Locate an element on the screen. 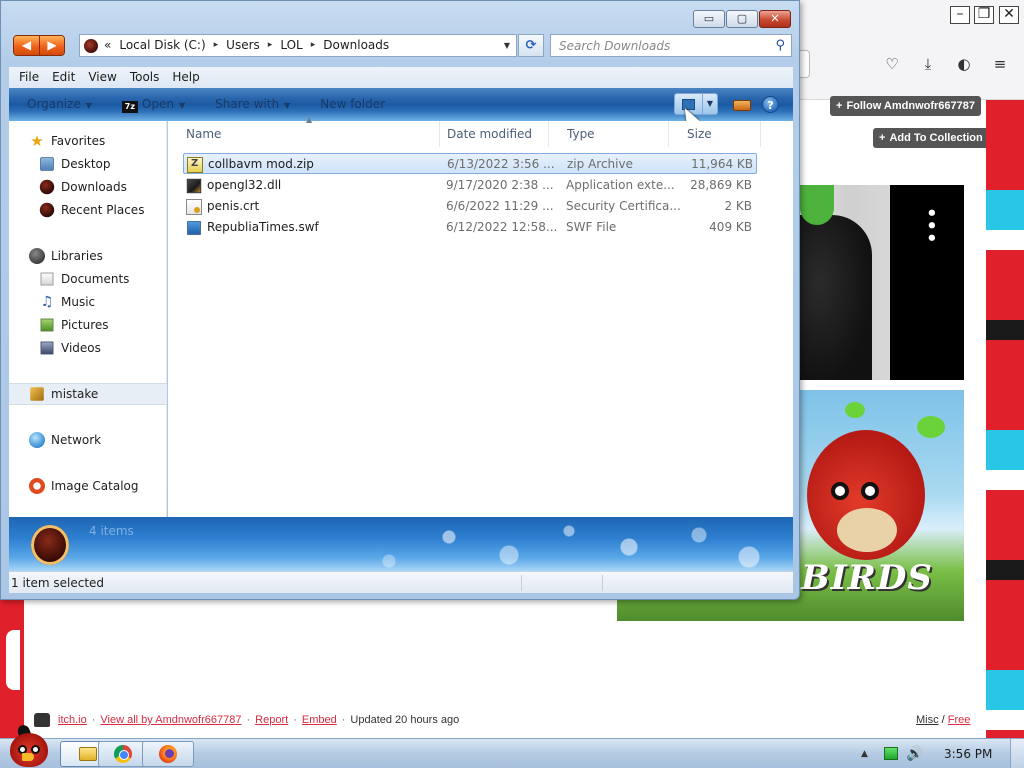 The image size is (1024, 768). view-all-link: View all by Amdnwofr667787 is located at coordinates (170, 720).